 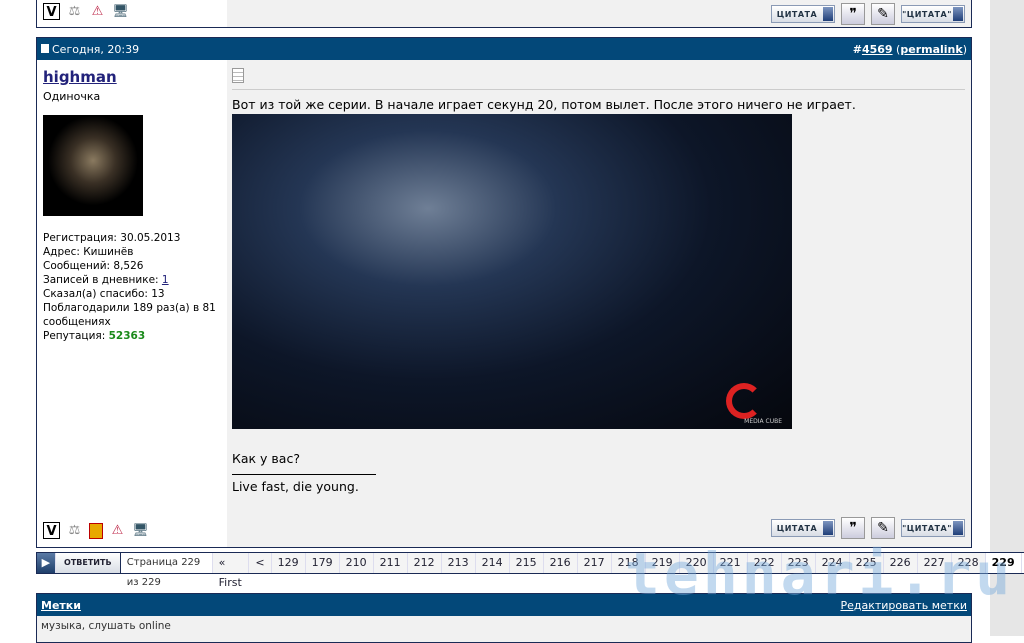 I want to click on post-header: Сегодня, 20:39 #4569 (permalink), so click(x=504, y=49).